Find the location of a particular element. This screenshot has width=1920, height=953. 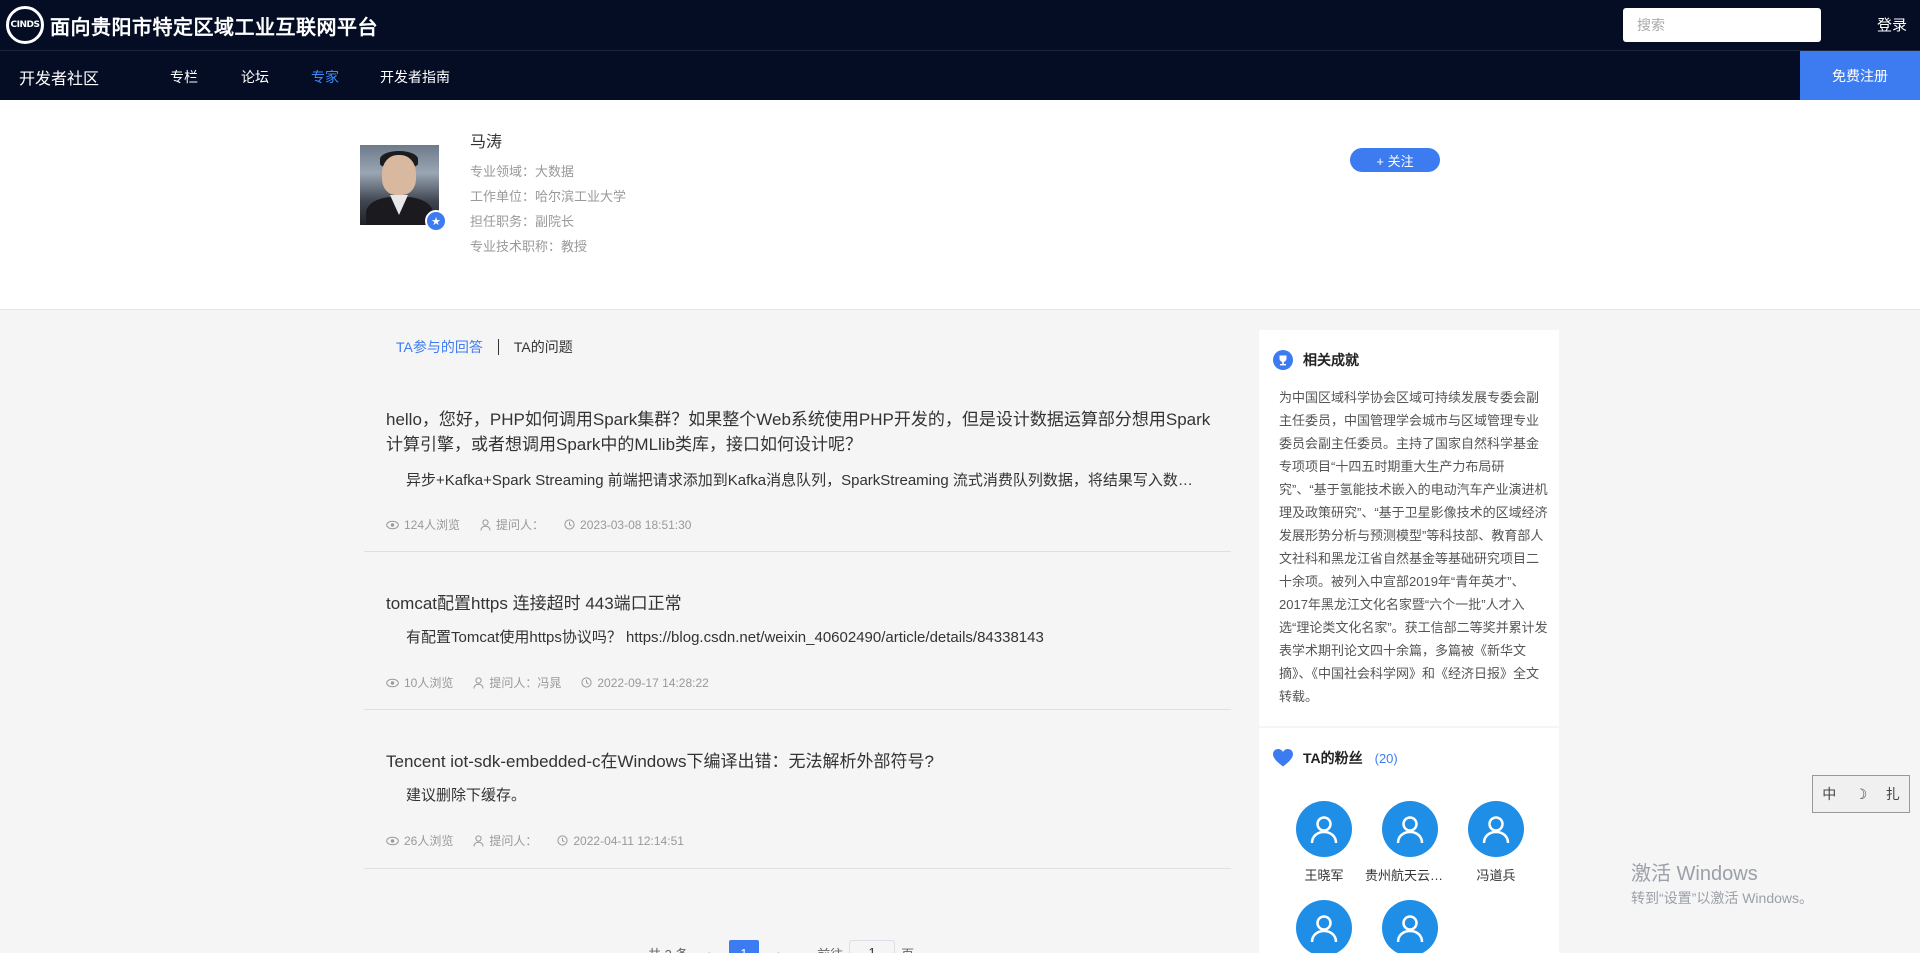

moon-icon: ☽ is located at coordinates (1861, 794).